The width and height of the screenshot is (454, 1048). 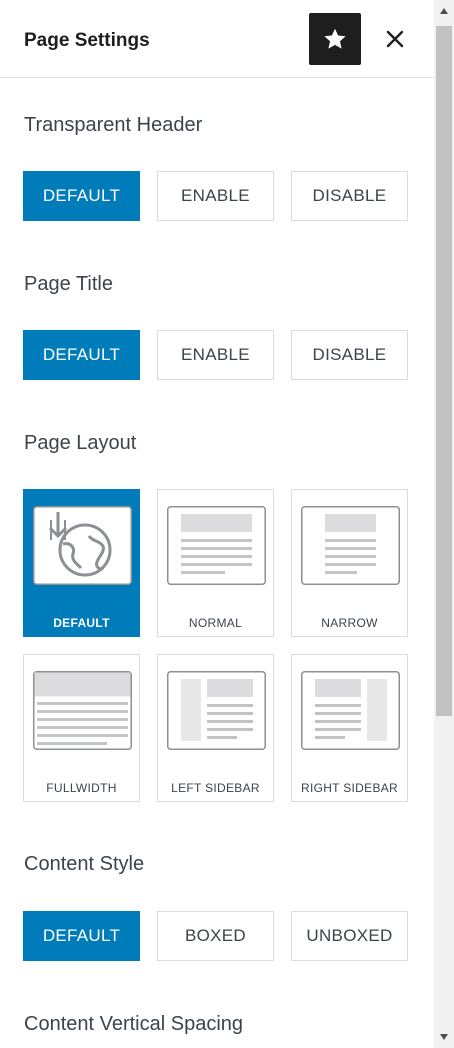 I want to click on layout-fullwidth-label: FULLWIDTH, so click(x=81, y=788).